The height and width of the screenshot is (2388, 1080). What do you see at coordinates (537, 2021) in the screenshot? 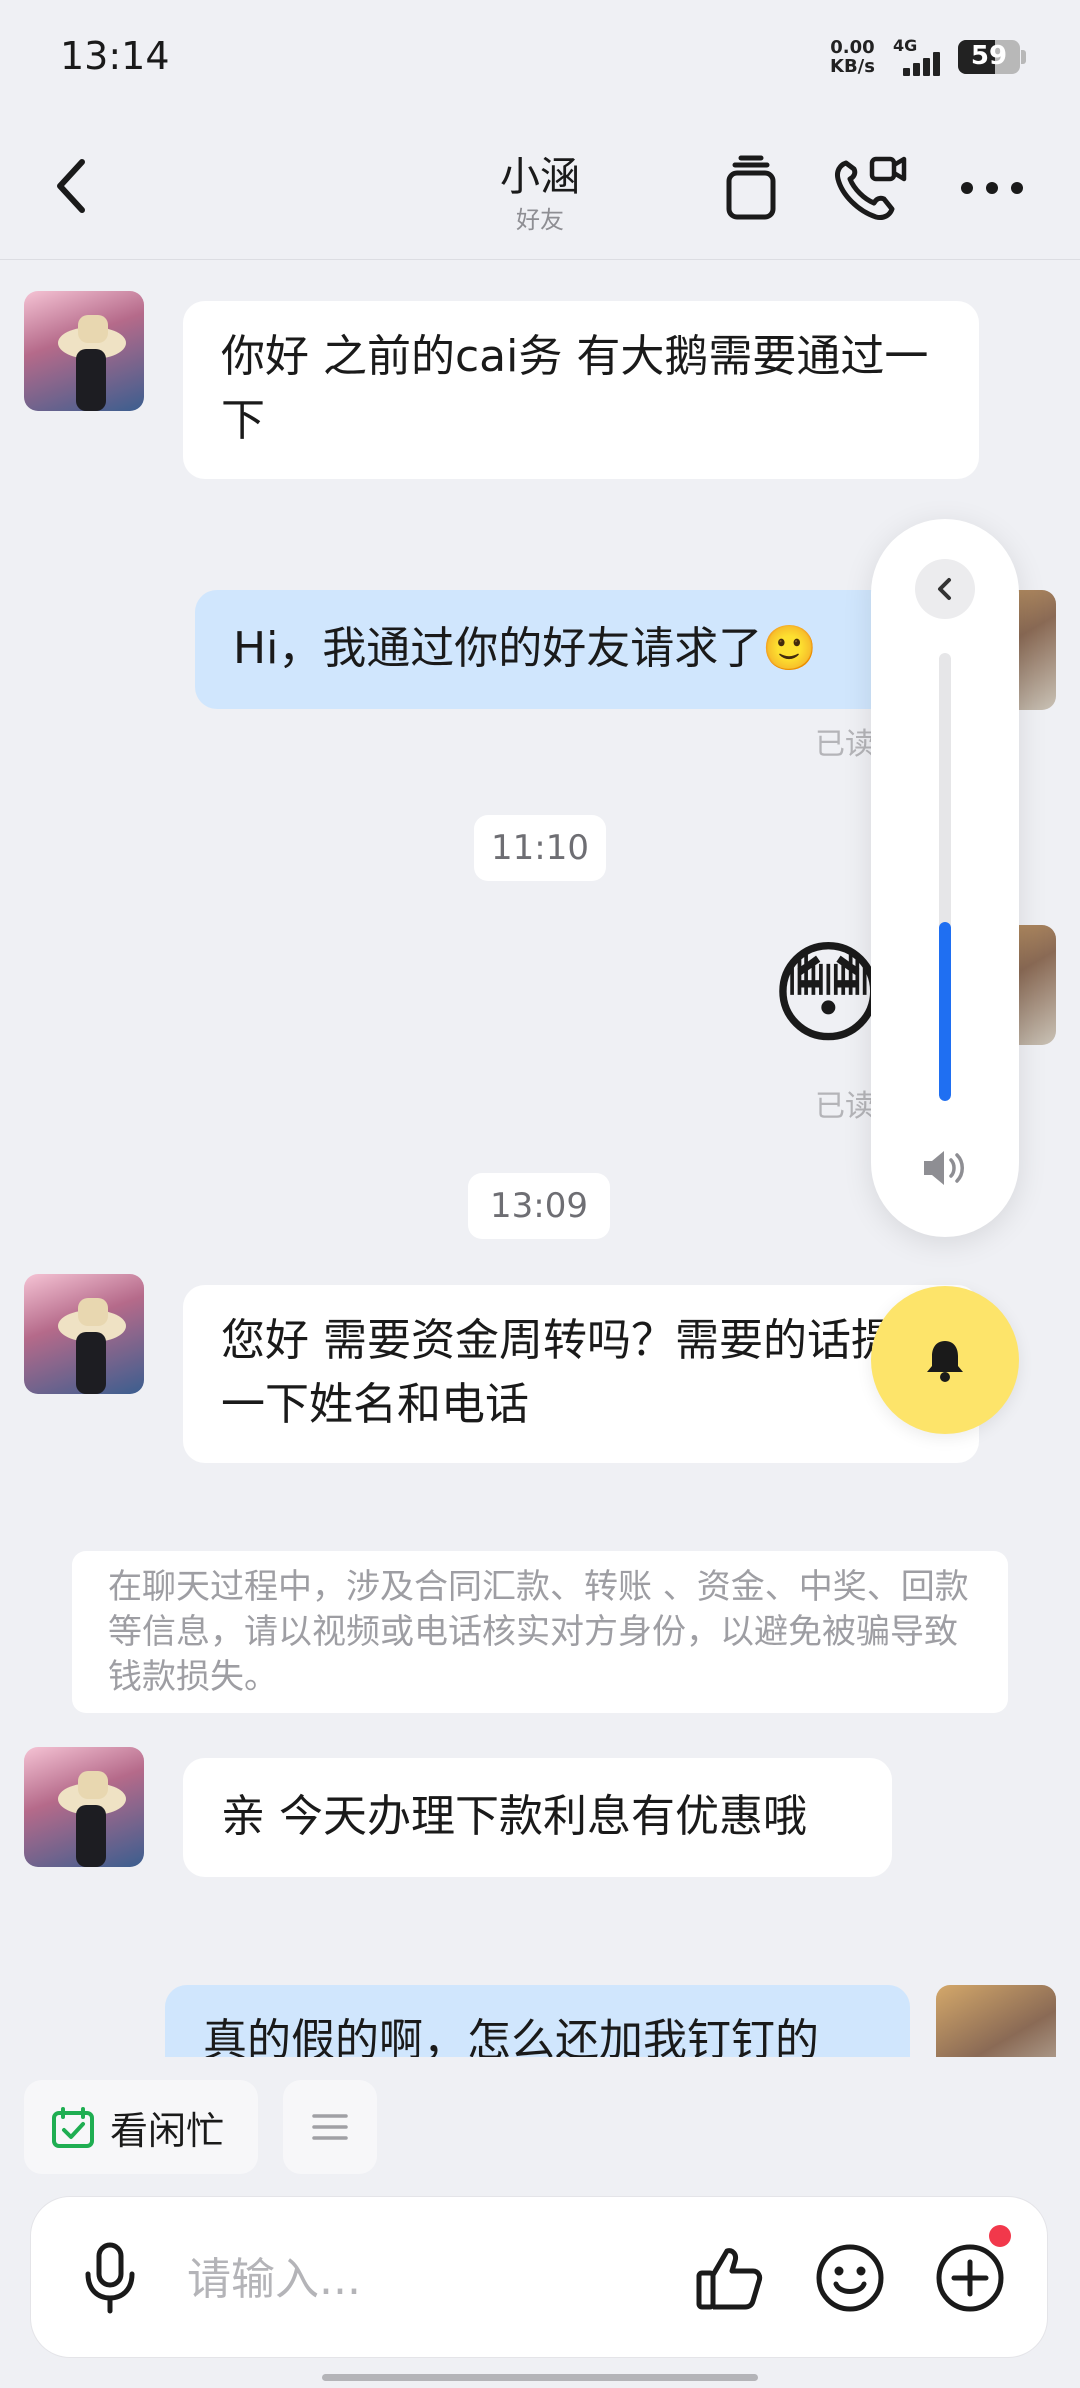
I see `message-bubble-outgoing: 真的假的啊，怎么还加我钉钉的` at bounding box center [537, 2021].